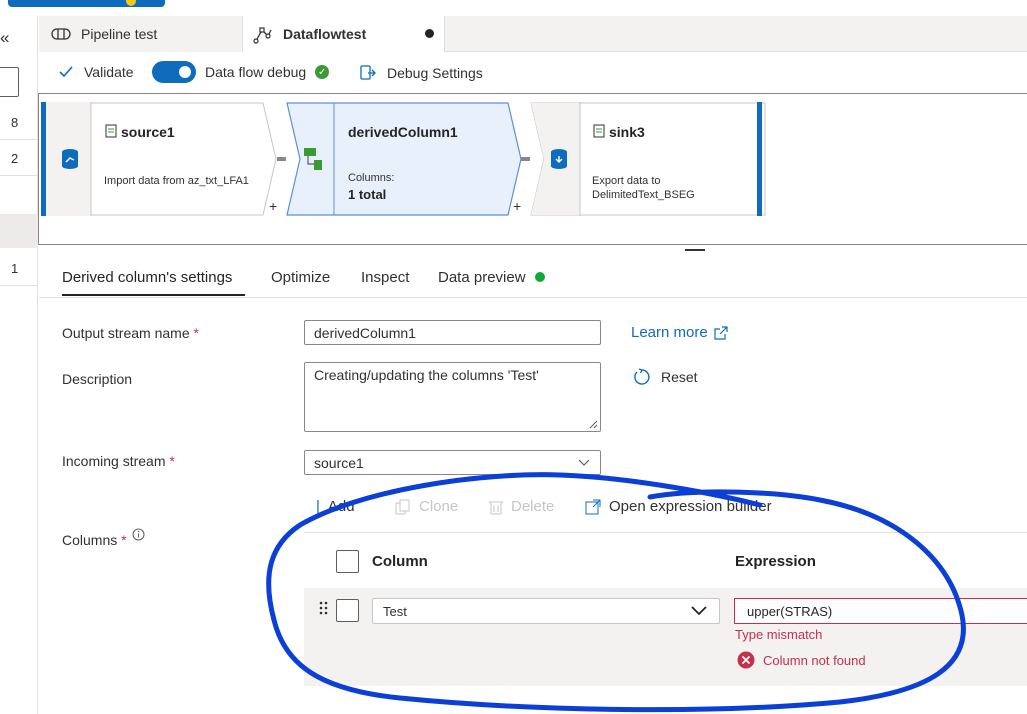 This screenshot has height=714, width=1027. I want to click on validate-label: Validate, so click(109, 72).